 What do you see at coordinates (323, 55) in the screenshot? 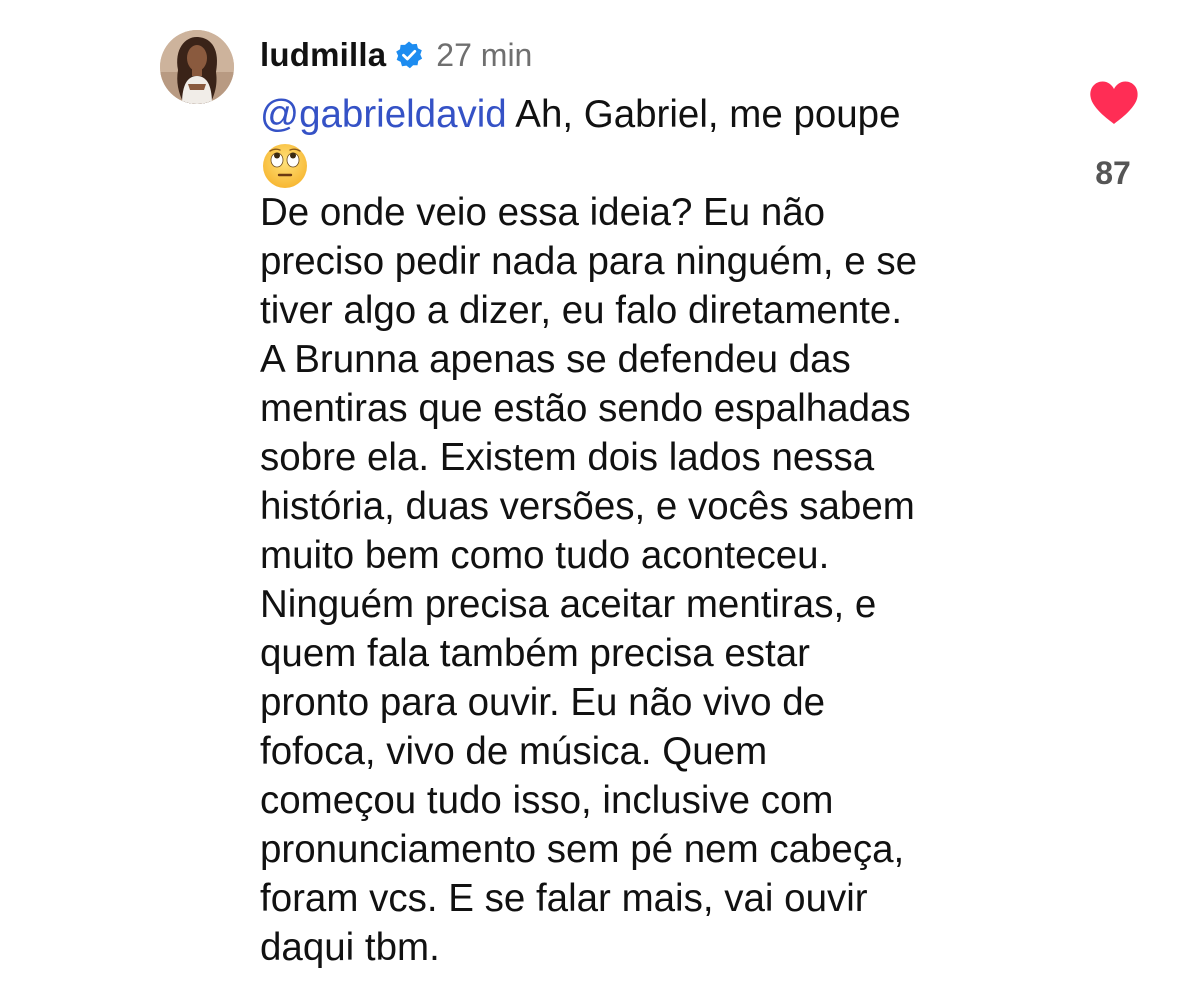
I see `username: ludmilla` at bounding box center [323, 55].